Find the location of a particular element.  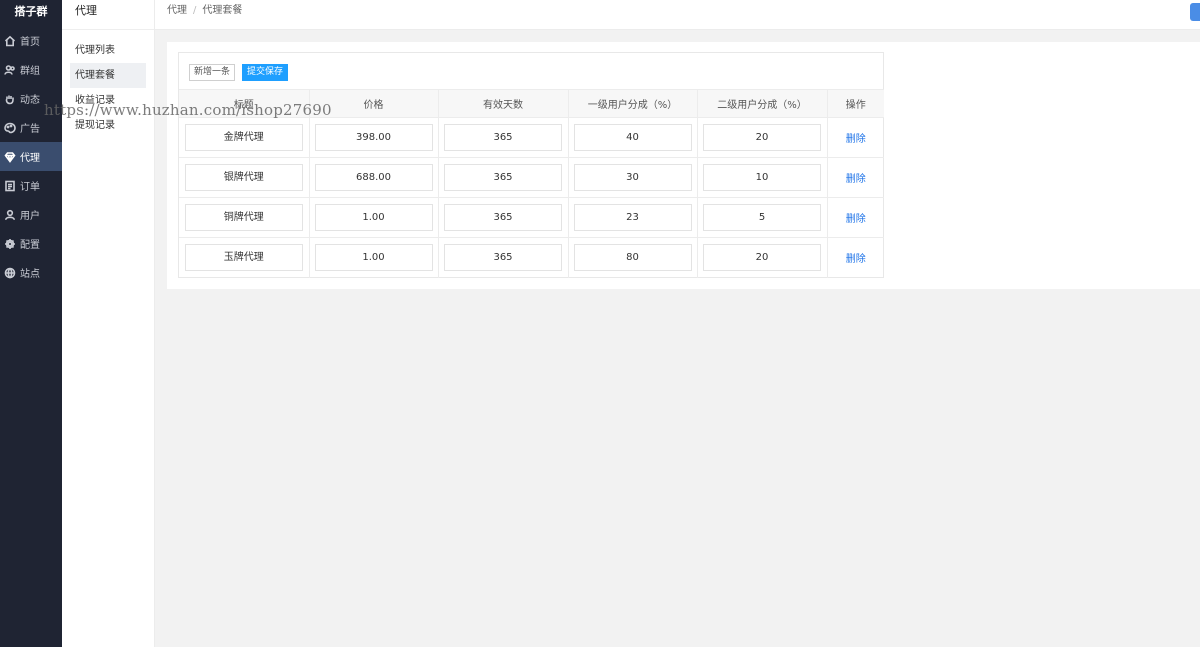

level1-share-input: 30 is located at coordinates (632, 177).